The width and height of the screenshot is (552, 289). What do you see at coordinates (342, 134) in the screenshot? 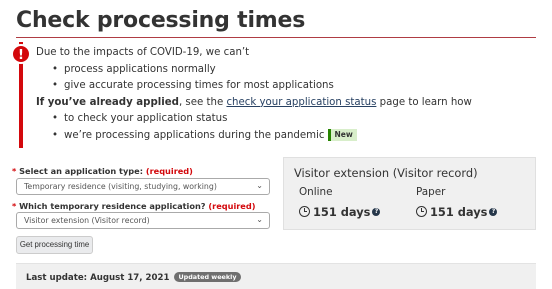
I see `new-badge: New` at bounding box center [342, 134].